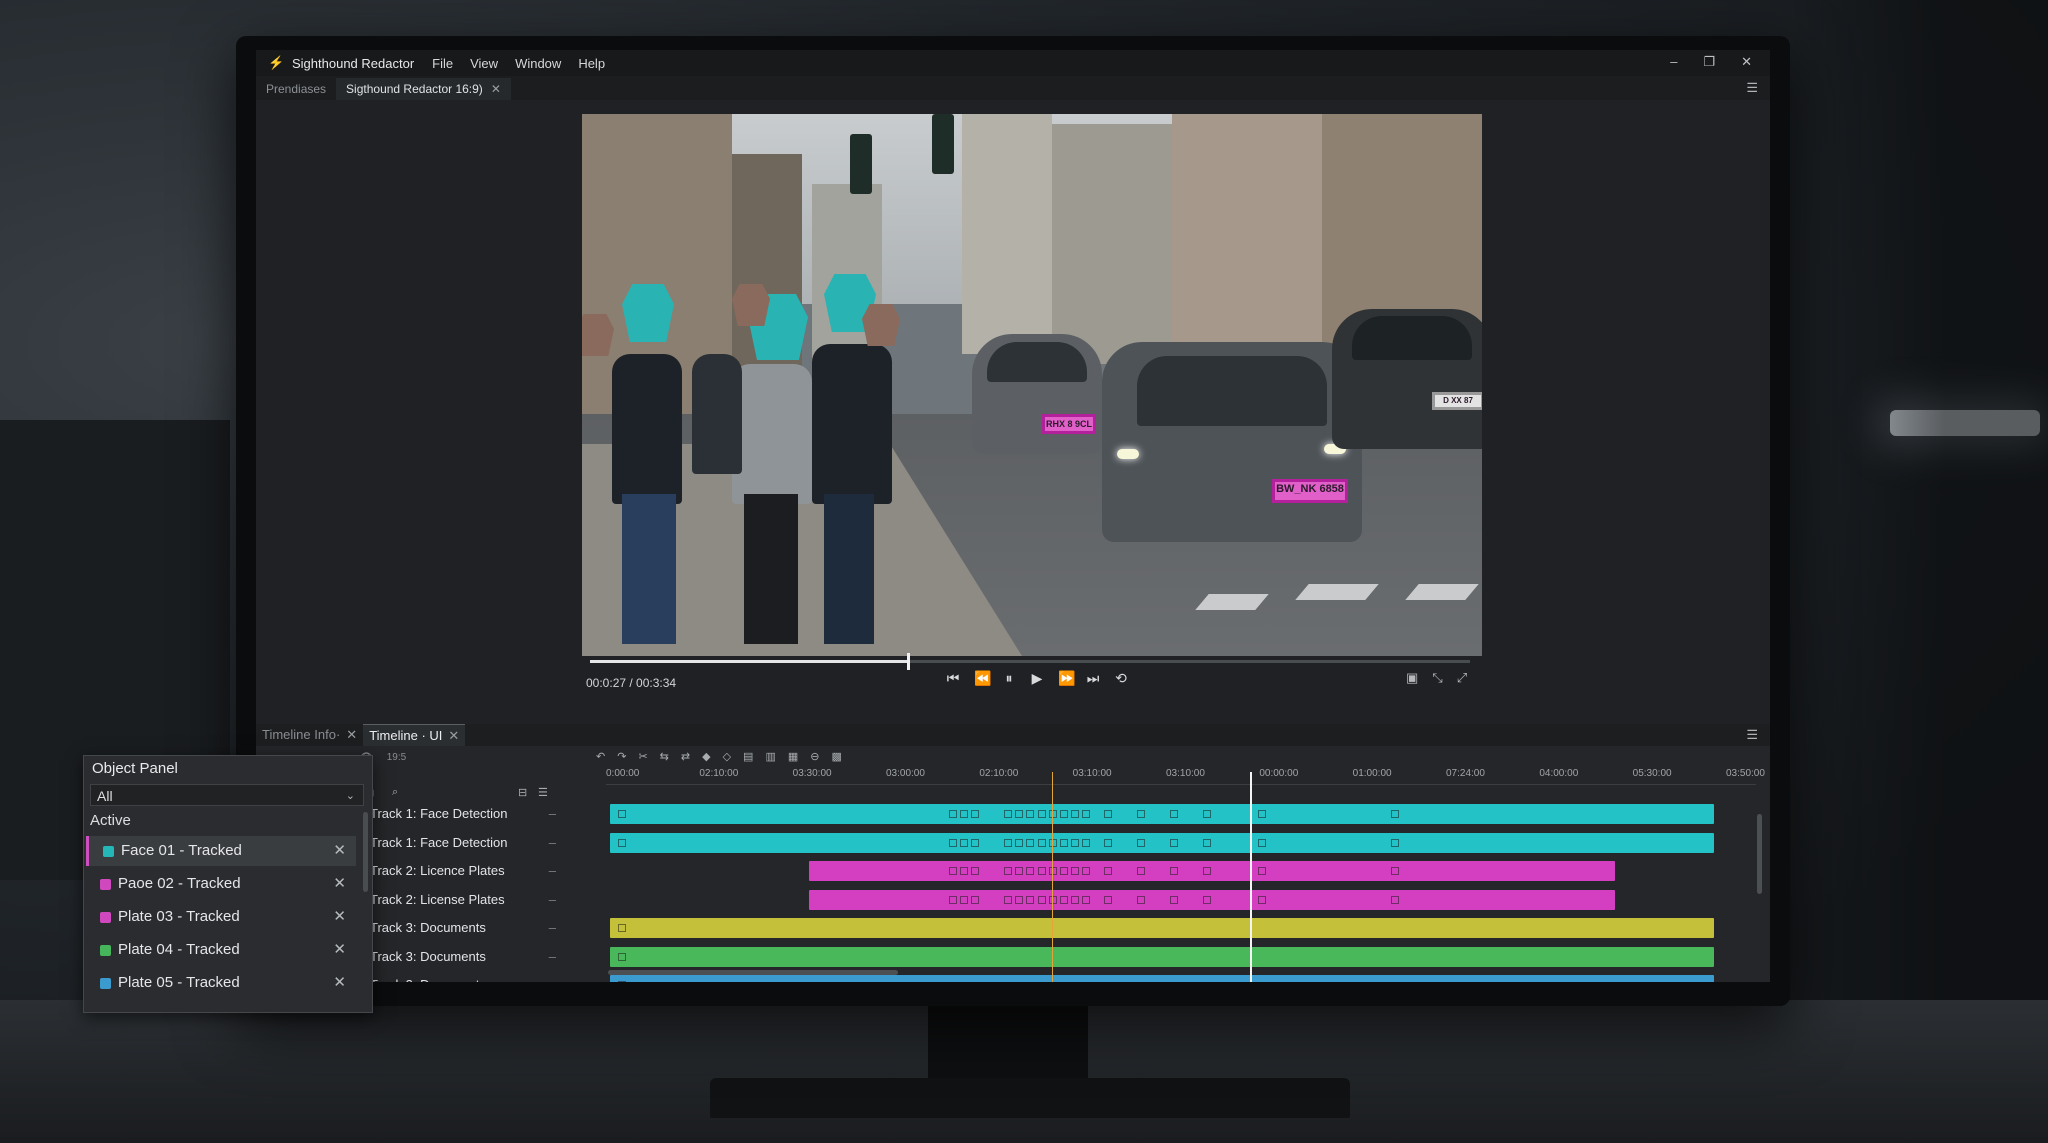  I want to click on scrub-bar, so click(1030, 661).